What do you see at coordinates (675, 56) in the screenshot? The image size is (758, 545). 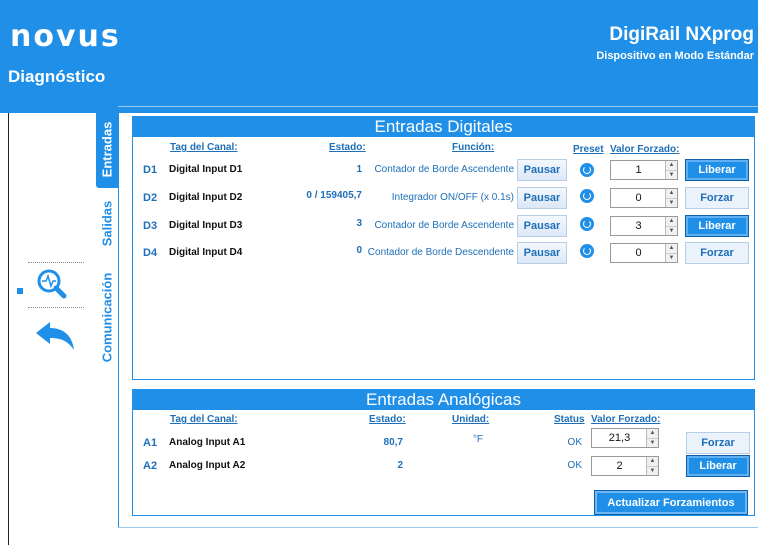 I see `product-subtitle: Dispositivo en Modo Estándar` at bounding box center [675, 56].